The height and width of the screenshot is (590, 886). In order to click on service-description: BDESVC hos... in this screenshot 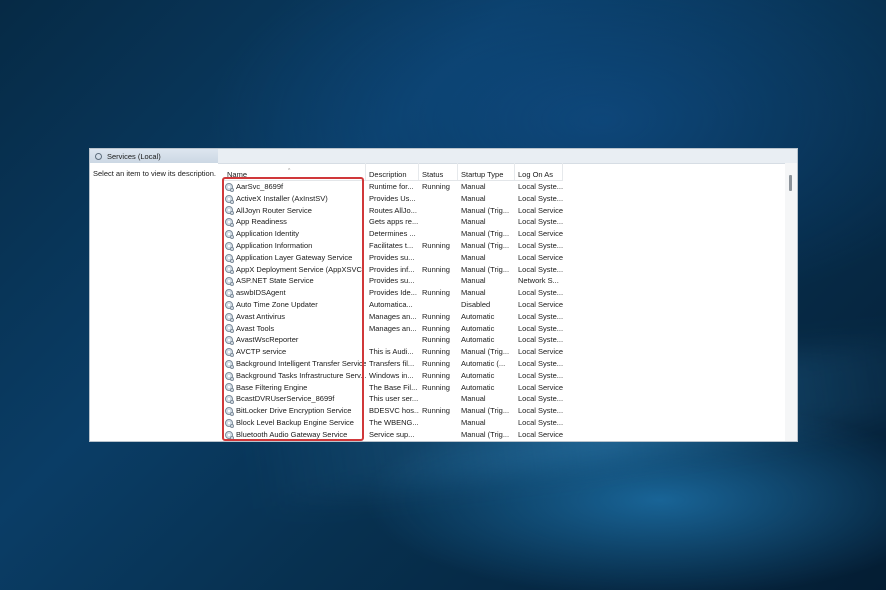, I will do `click(394, 411)`.